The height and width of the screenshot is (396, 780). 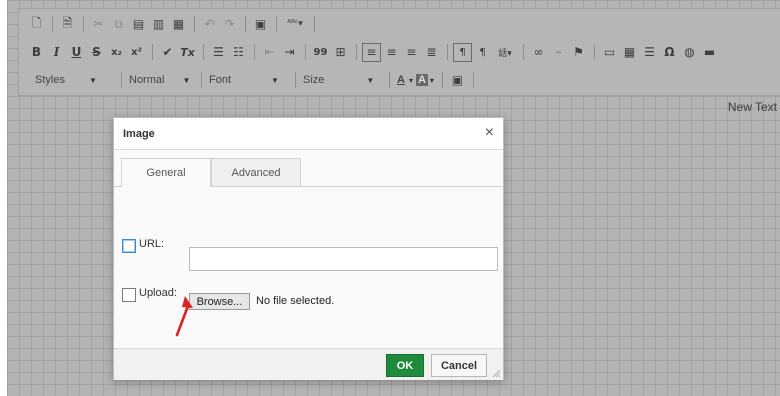 What do you see at coordinates (67, 24) in the screenshot?
I see `templates-icon: 🗎` at bounding box center [67, 24].